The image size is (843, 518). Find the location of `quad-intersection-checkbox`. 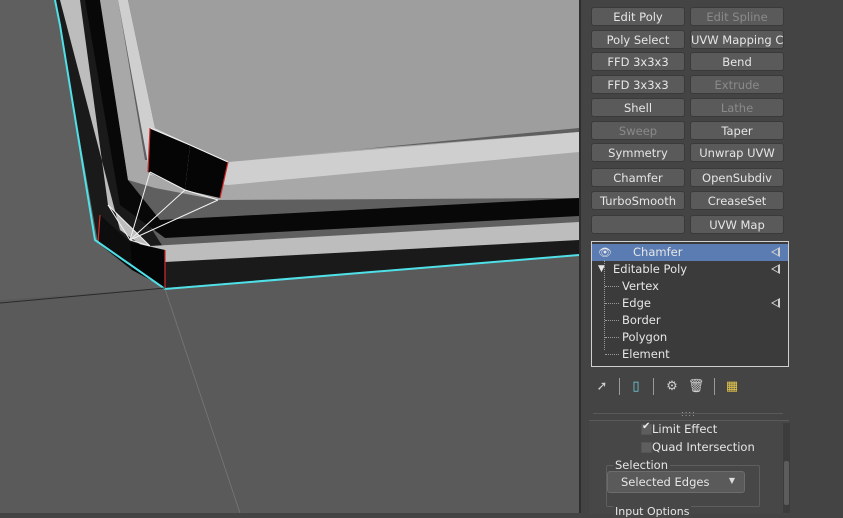

quad-intersection-checkbox is located at coordinates (646, 447).